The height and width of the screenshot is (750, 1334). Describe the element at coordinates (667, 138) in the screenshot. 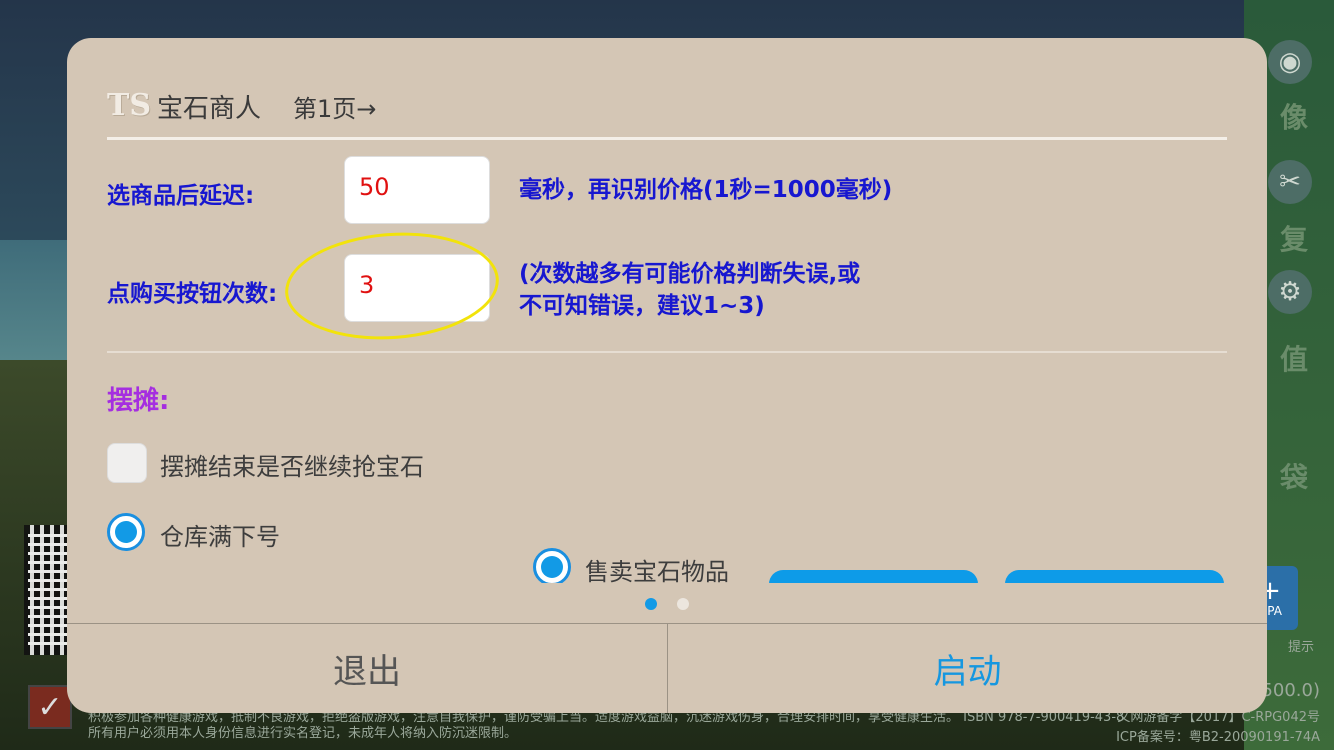

I see `header-divider` at that location.